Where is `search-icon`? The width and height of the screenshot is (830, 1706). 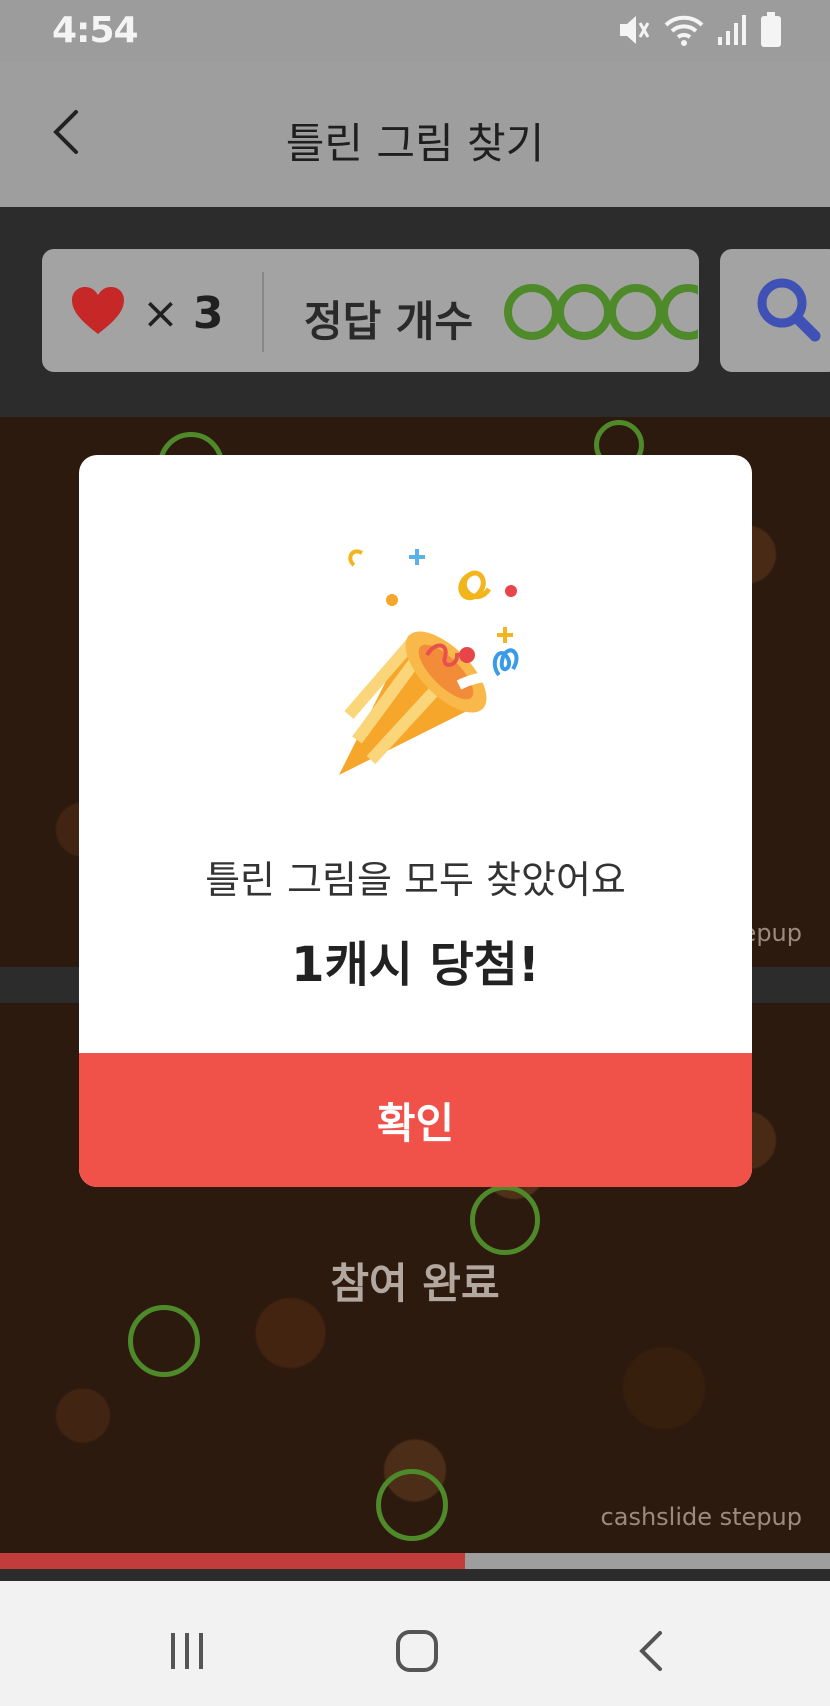 search-icon is located at coordinates (789, 310).